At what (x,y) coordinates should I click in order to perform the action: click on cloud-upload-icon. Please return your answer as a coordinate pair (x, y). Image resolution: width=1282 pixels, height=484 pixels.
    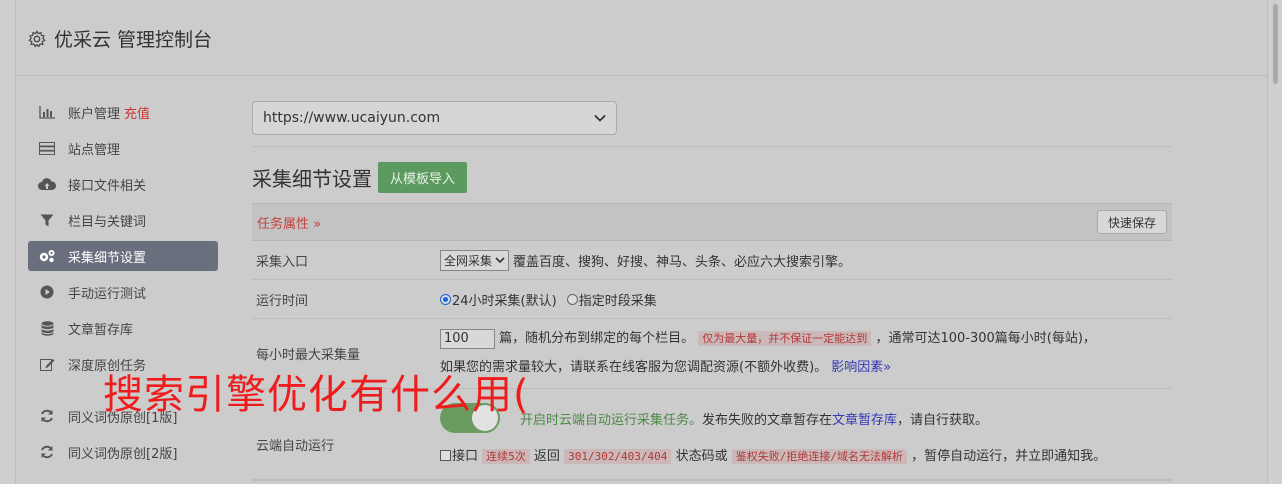
    Looking at the image, I should click on (47, 184).